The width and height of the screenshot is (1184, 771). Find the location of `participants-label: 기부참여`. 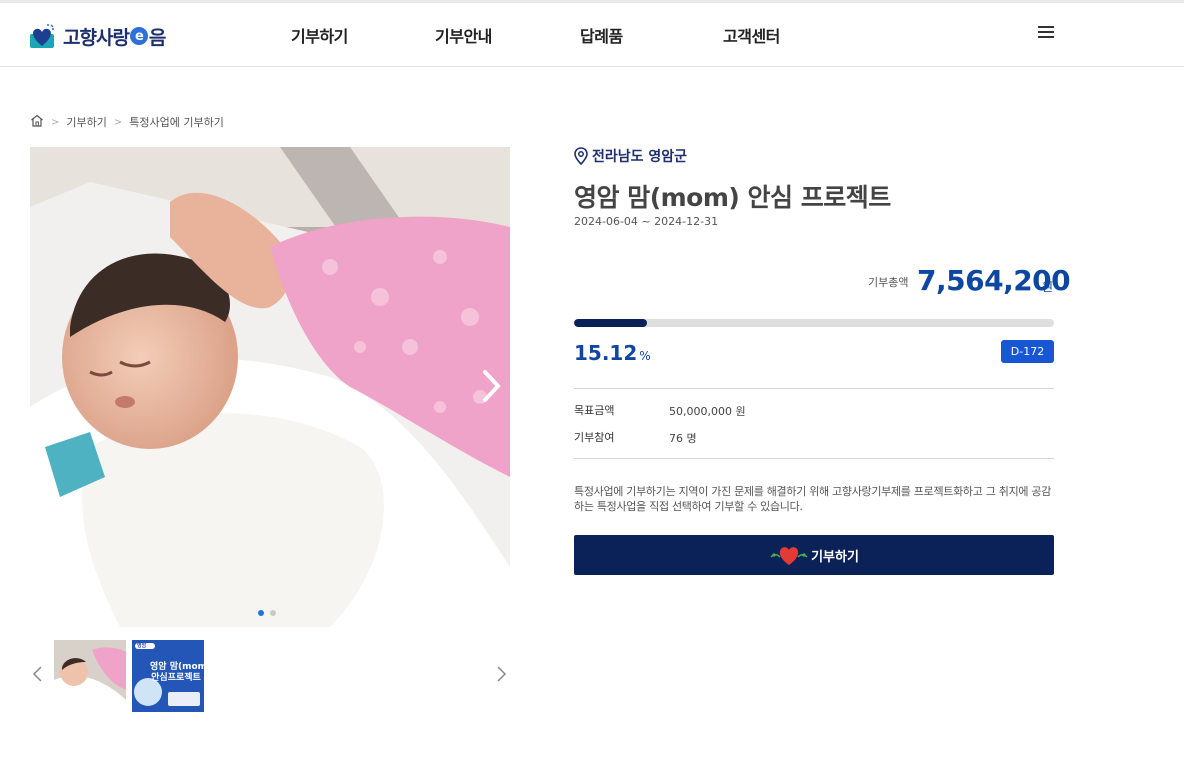

participants-label: 기부참여 is located at coordinates (594, 437).